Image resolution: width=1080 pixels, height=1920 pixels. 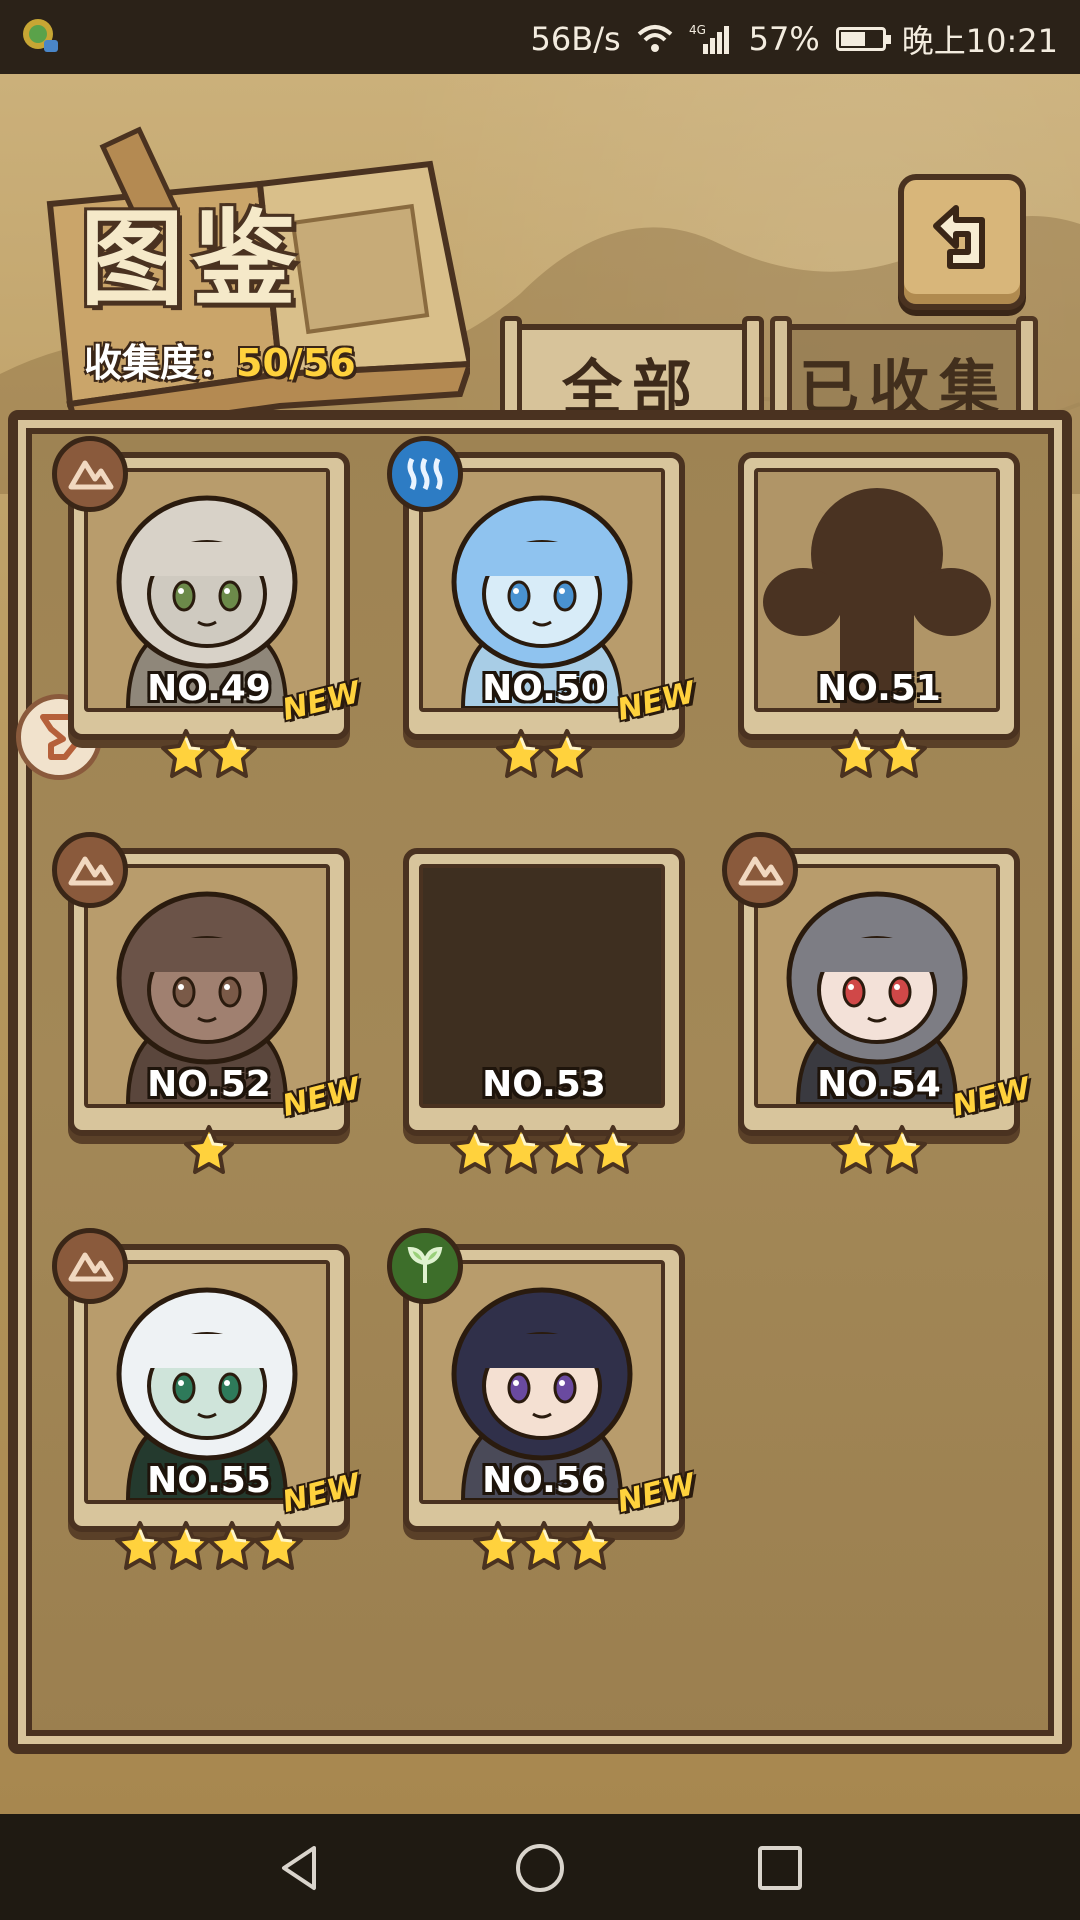 I want to click on card-number: NO.53, so click(x=544, y=1084).